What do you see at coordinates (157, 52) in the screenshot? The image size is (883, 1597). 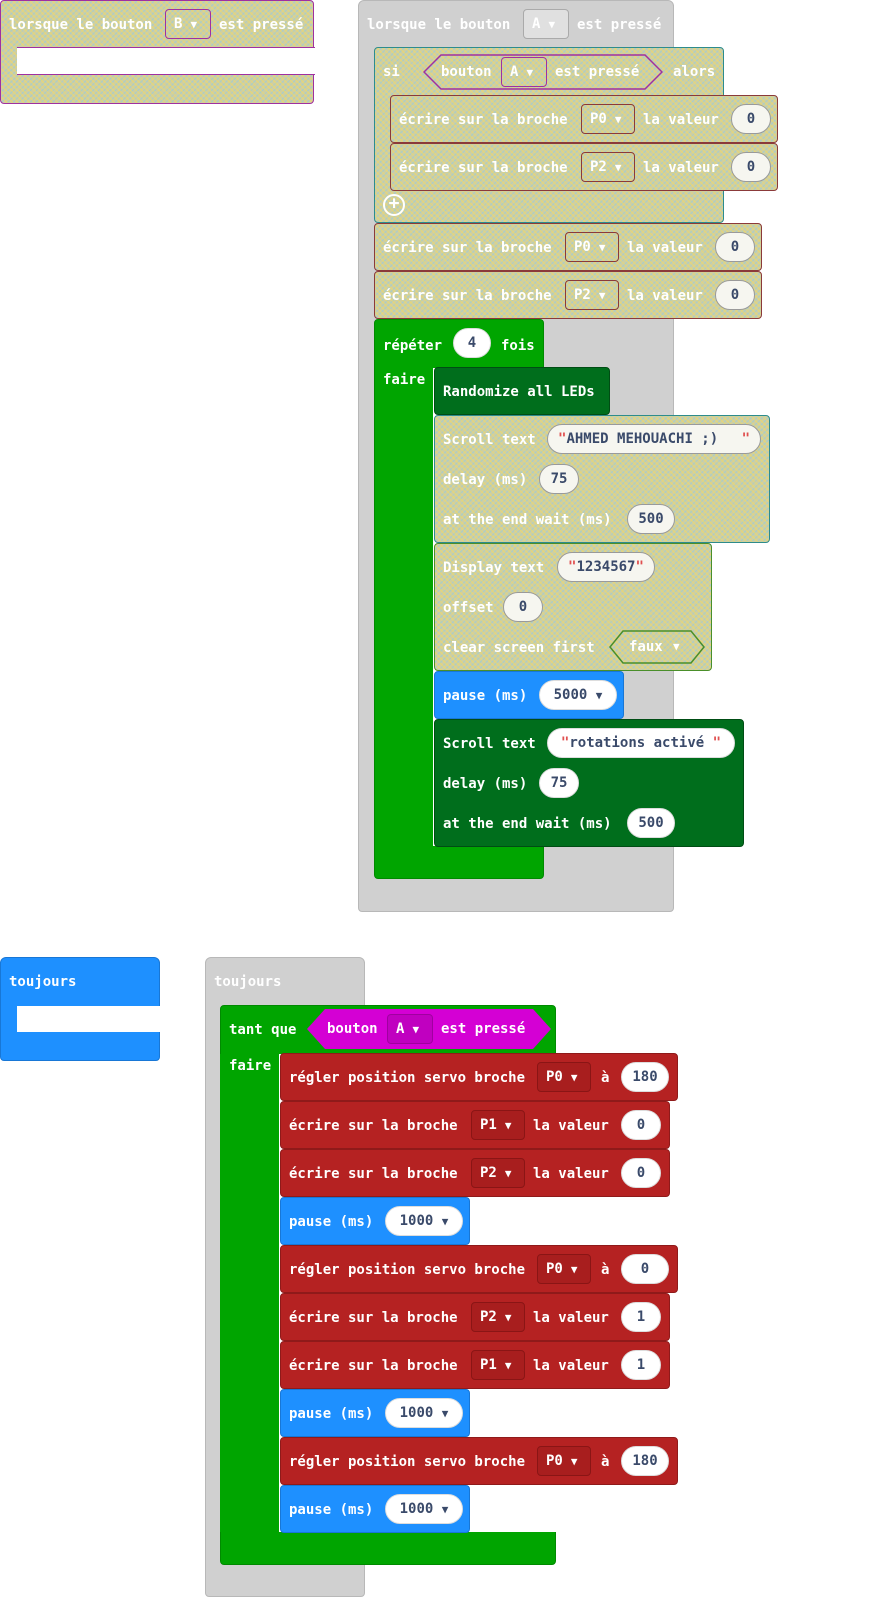 I see `on-button-b-event-block: lorsque le bouton B ▼ est pressé` at bounding box center [157, 52].